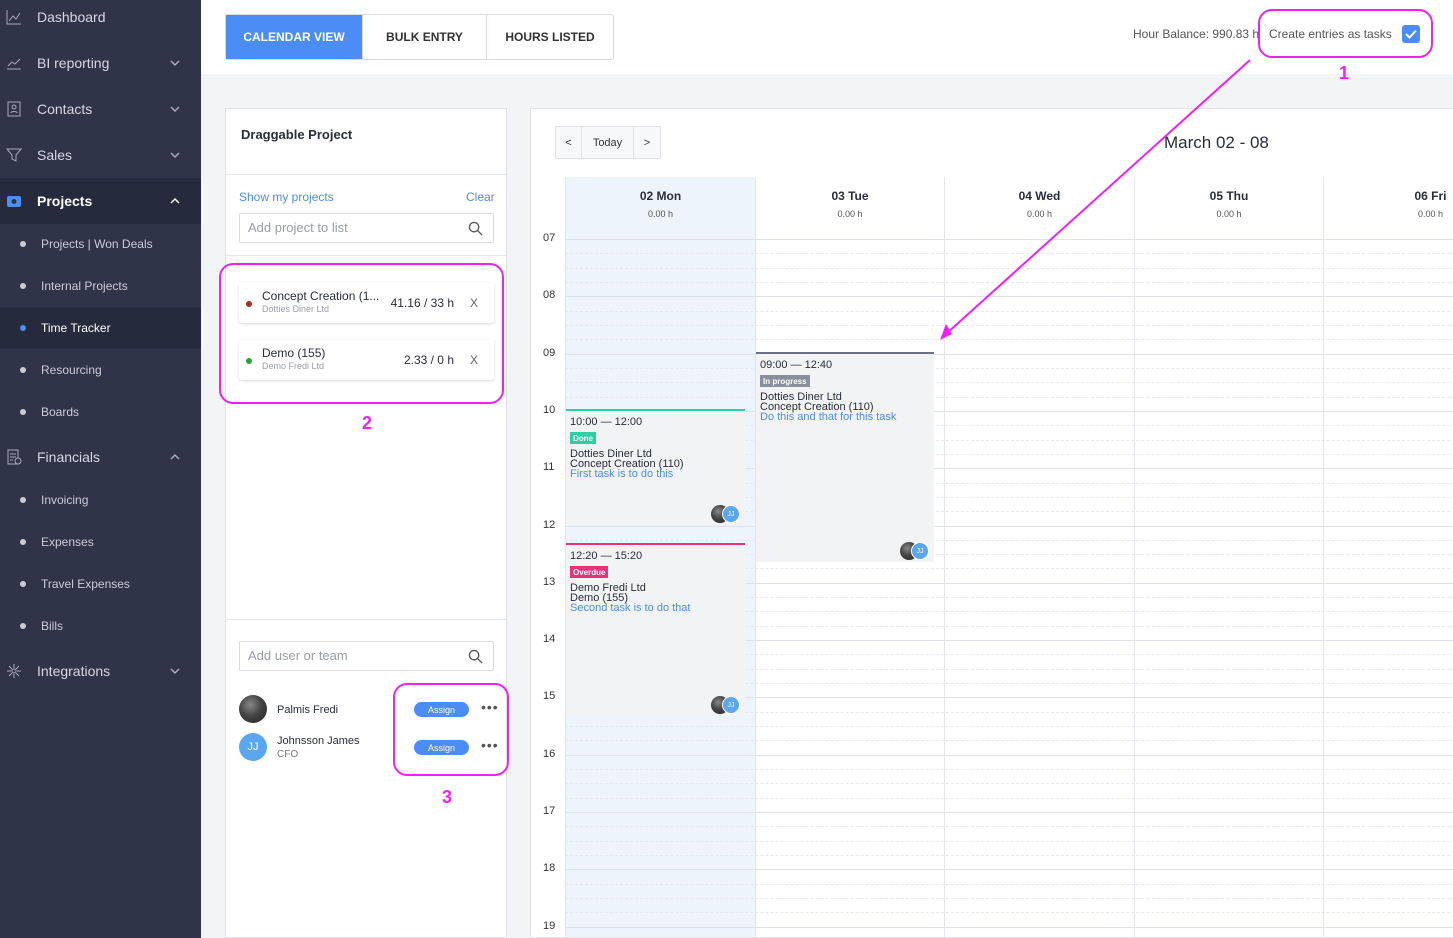 The height and width of the screenshot is (938, 1453). Describe the element at coordinates (1095, 199) in the screenshot. I see `annotation-arrow` at that location.